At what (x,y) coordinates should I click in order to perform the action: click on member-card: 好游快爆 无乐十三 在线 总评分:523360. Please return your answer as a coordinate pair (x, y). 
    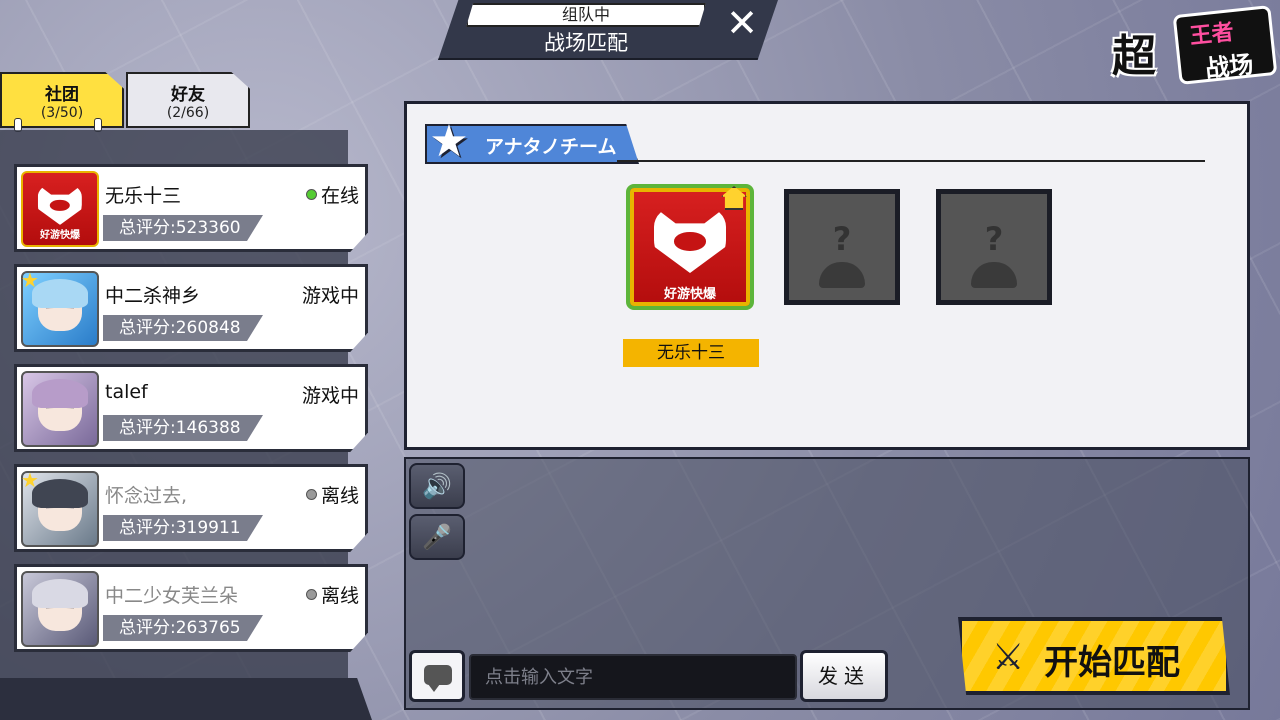
    Looking at the image, I should click on (191, 208).